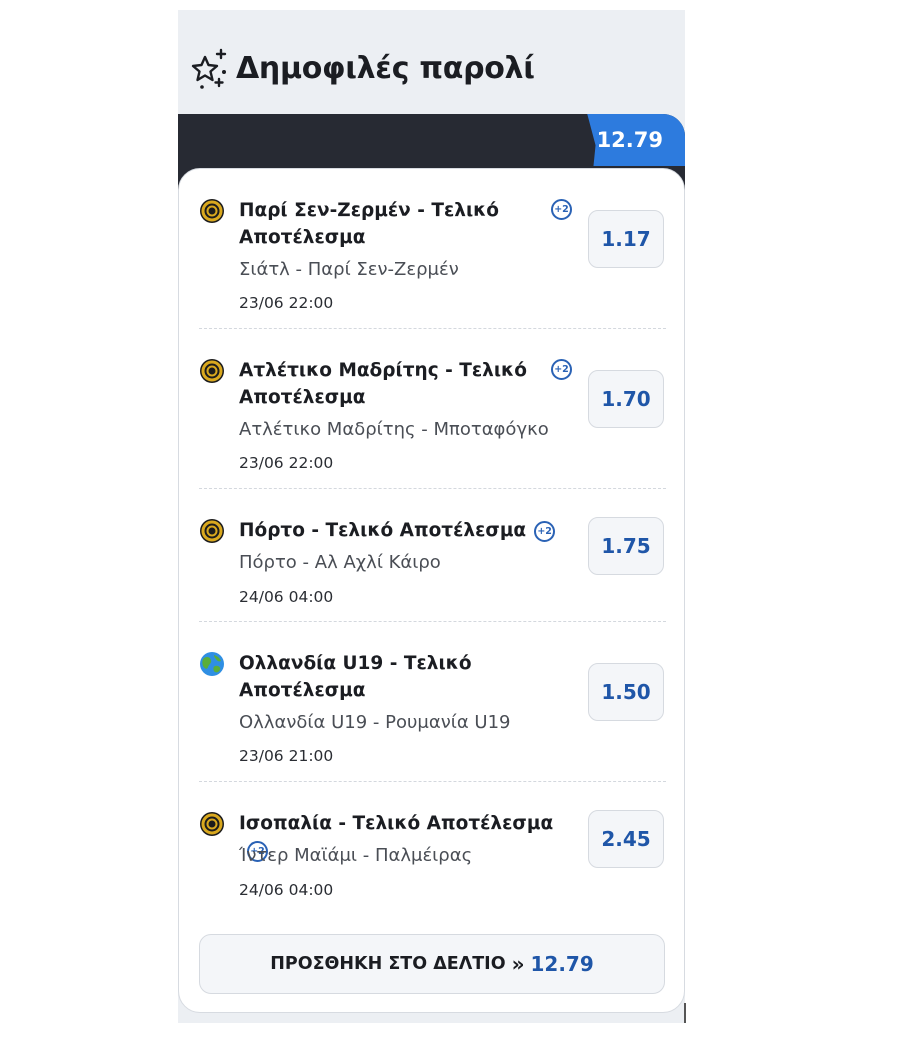 This screenshot has width=900, height=1050. Describe the element at coordinates (388, 964) in the screenshot. I see `add-button-label: ΠΡΟΣΘΗΚΗ ΣΤΟ ΔΕΛΤΙΟ` at that location.